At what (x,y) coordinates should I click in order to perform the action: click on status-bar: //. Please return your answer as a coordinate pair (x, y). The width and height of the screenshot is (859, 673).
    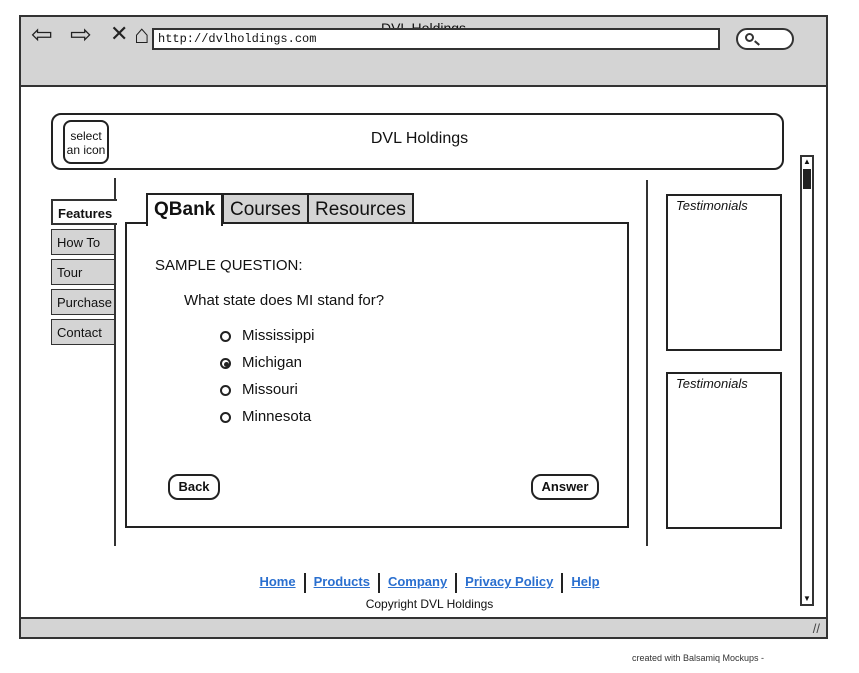
    Looking at the image, I should click on (423, 627).